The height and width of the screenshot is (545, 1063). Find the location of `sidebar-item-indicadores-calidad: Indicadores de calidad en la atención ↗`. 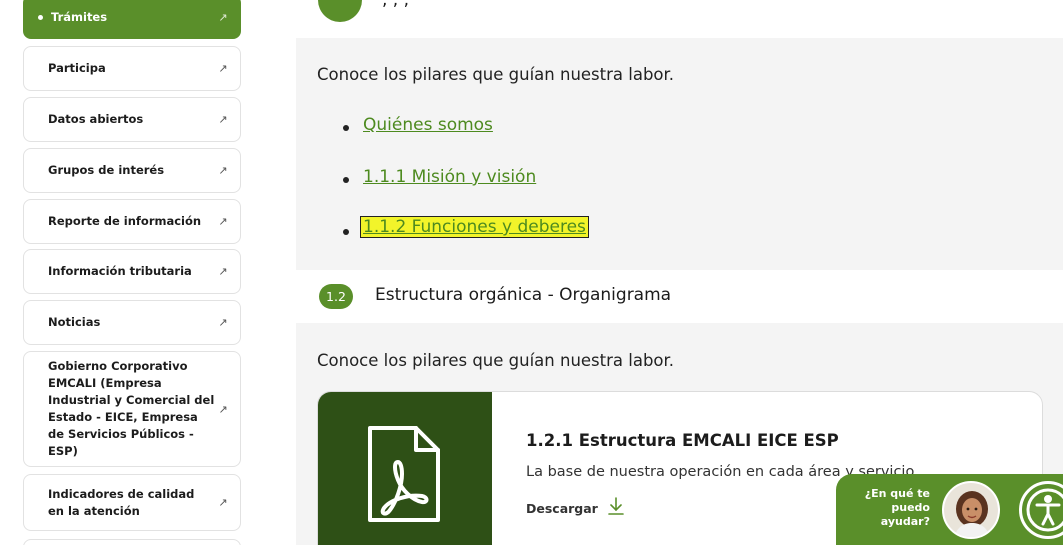

sidebar-item-indicadores-calidad: Indicadores de calidad en la atención ↗ is located at coordinates (132, 502).